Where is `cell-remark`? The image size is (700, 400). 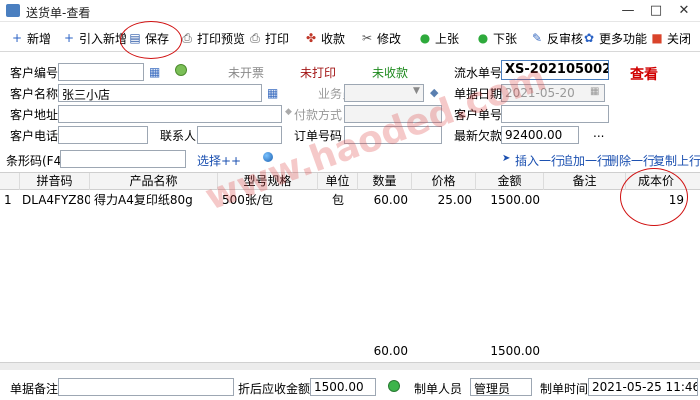
cell-remark is located at coordinates (585, 200).